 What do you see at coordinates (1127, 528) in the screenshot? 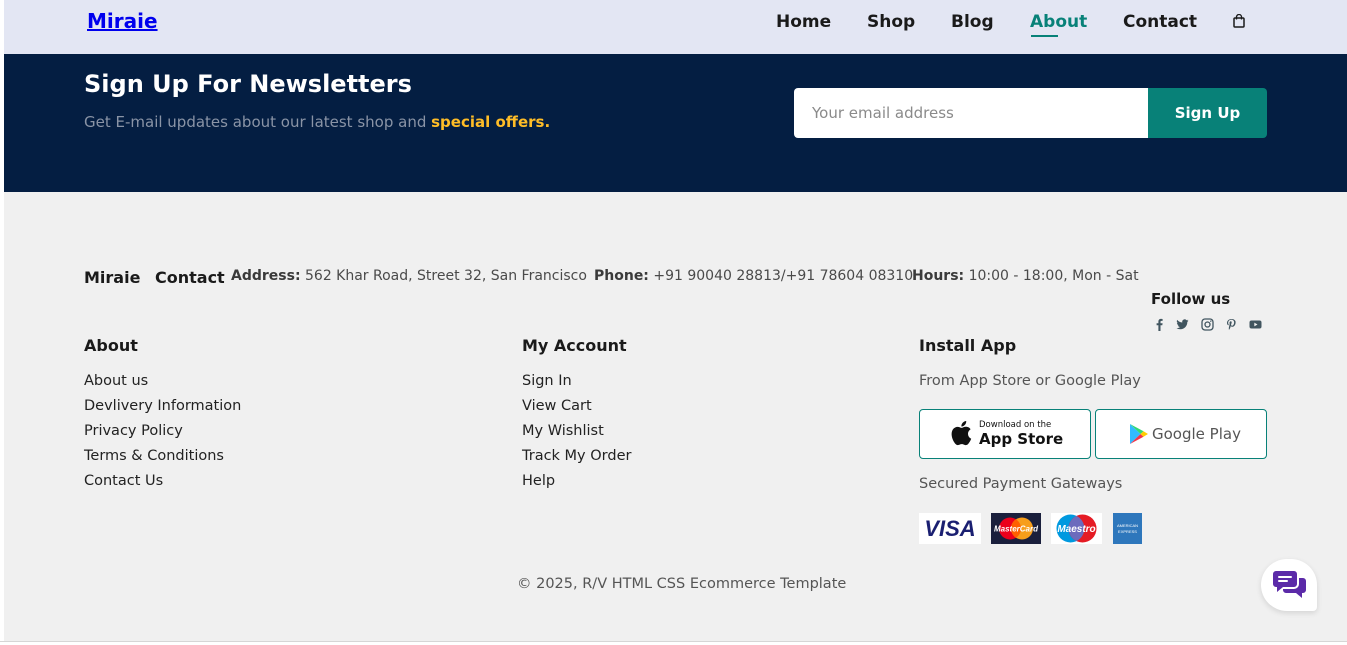
I see `amex-logo: AMERICAN EXPRESS` at bounding box center [1127, 528].